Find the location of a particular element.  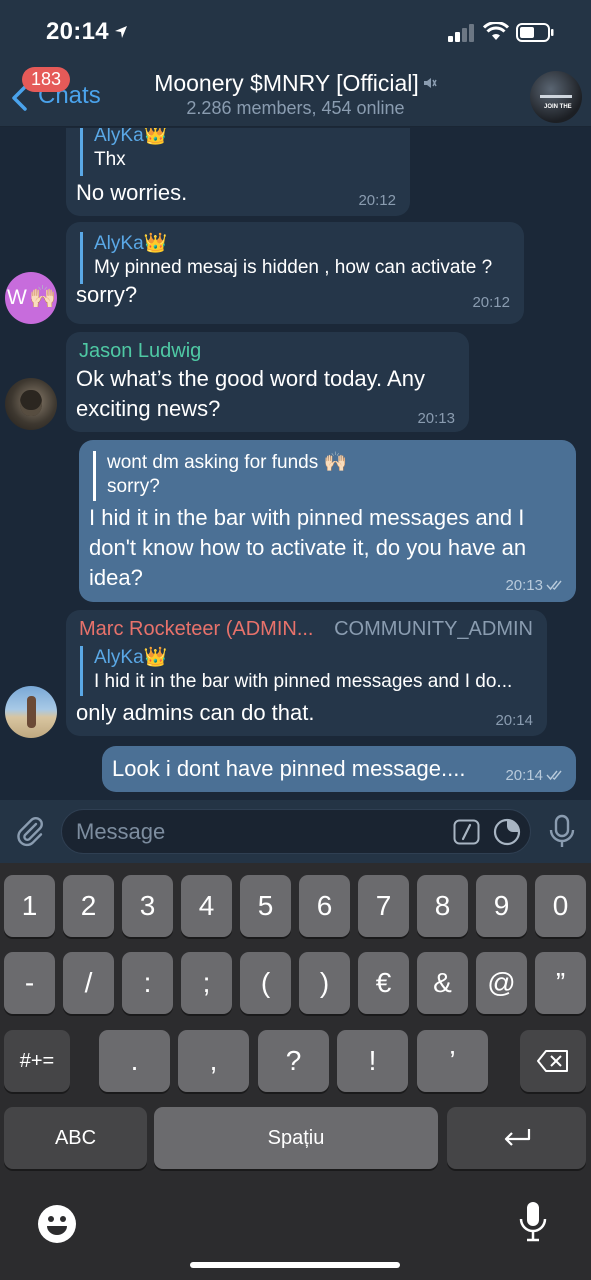

key: & is located at coordinates (442, 983).